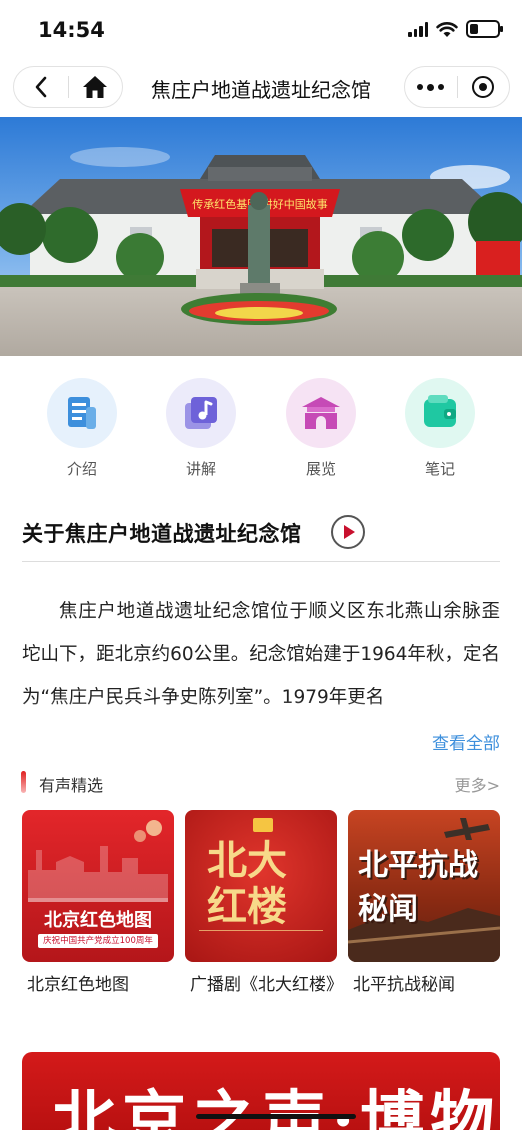  What do you see at coordinates (466, 741) in the screenshot?
I see `view-all-link: 查看全部` at bounding box center [466, 741].